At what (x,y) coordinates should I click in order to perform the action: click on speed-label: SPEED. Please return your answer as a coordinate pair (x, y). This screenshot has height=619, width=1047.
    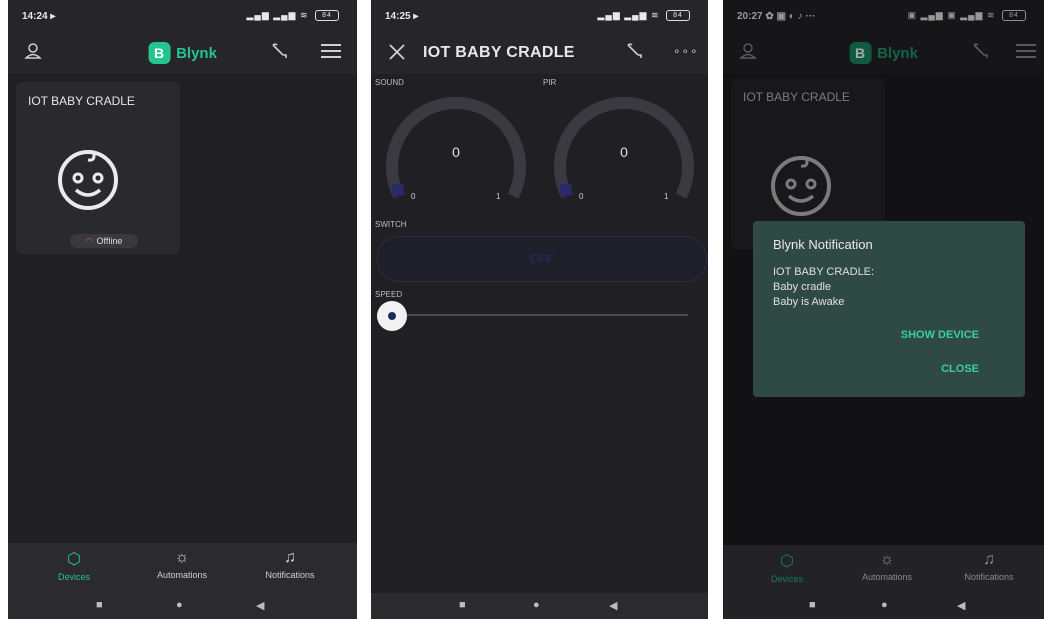
    Looking at the image, I should click on (389, 294).